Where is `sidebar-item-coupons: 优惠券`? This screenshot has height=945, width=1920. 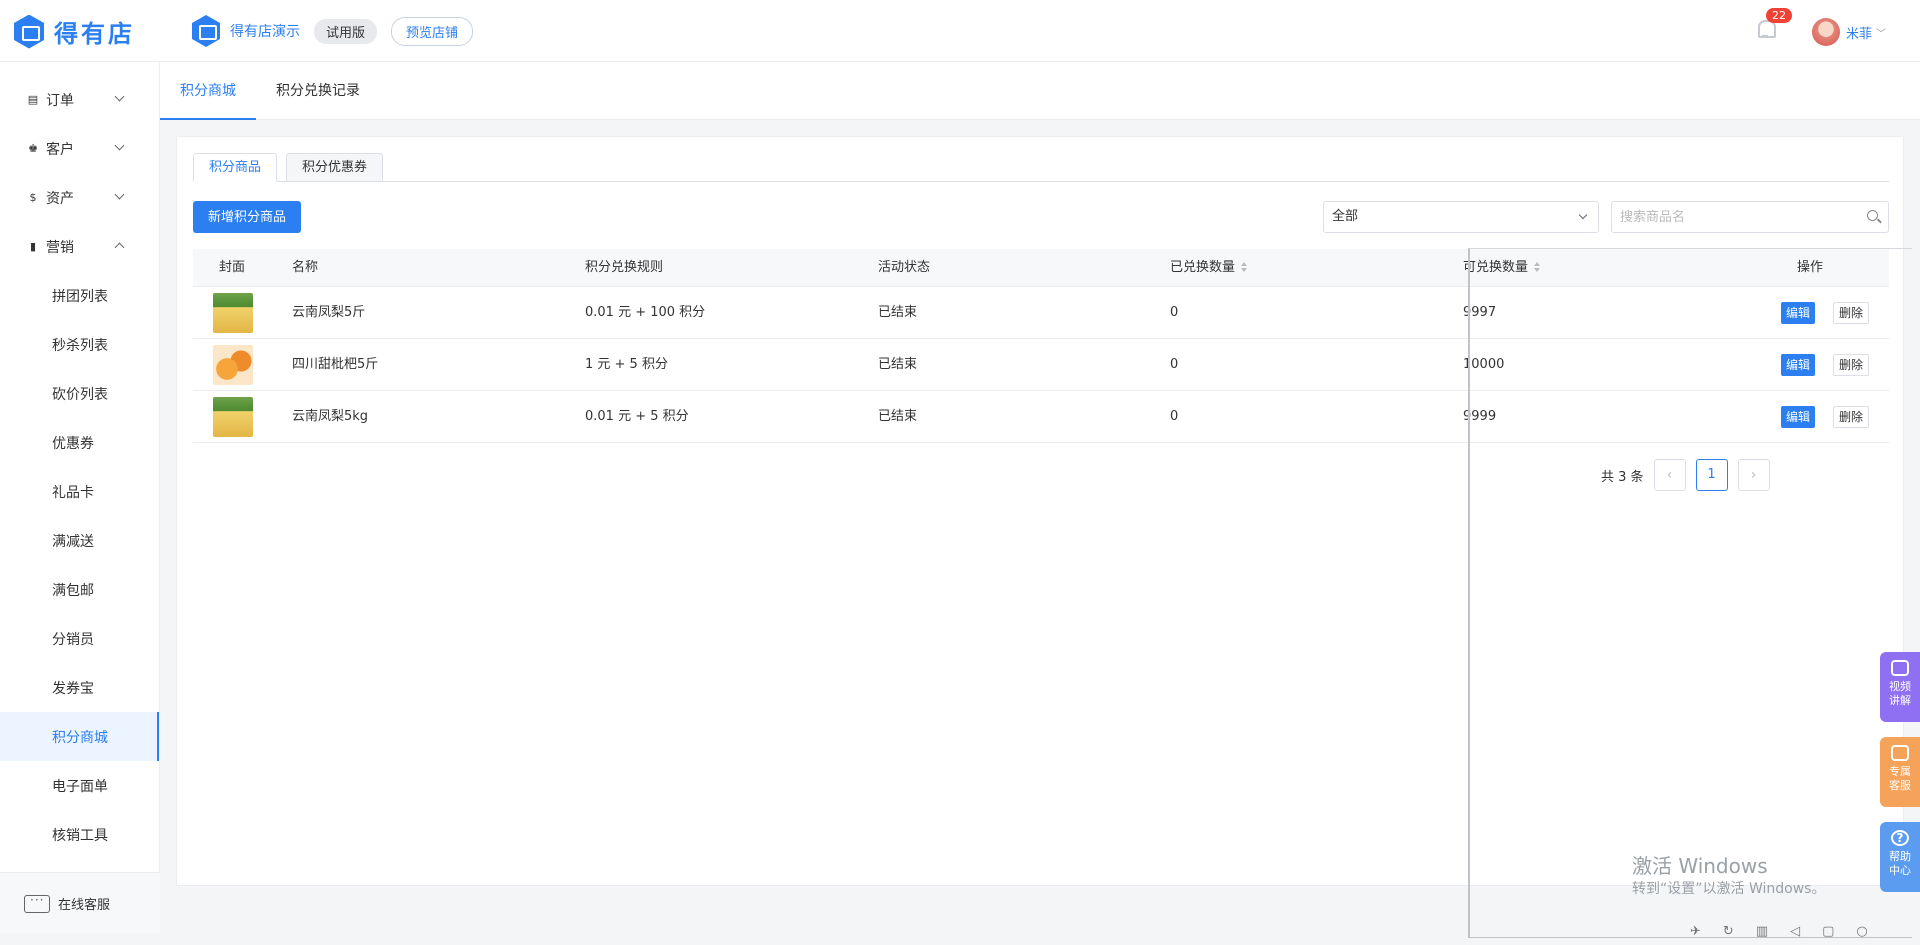
sidebar-item-coupons: 优惠券 is located at coordinates (79, 442).